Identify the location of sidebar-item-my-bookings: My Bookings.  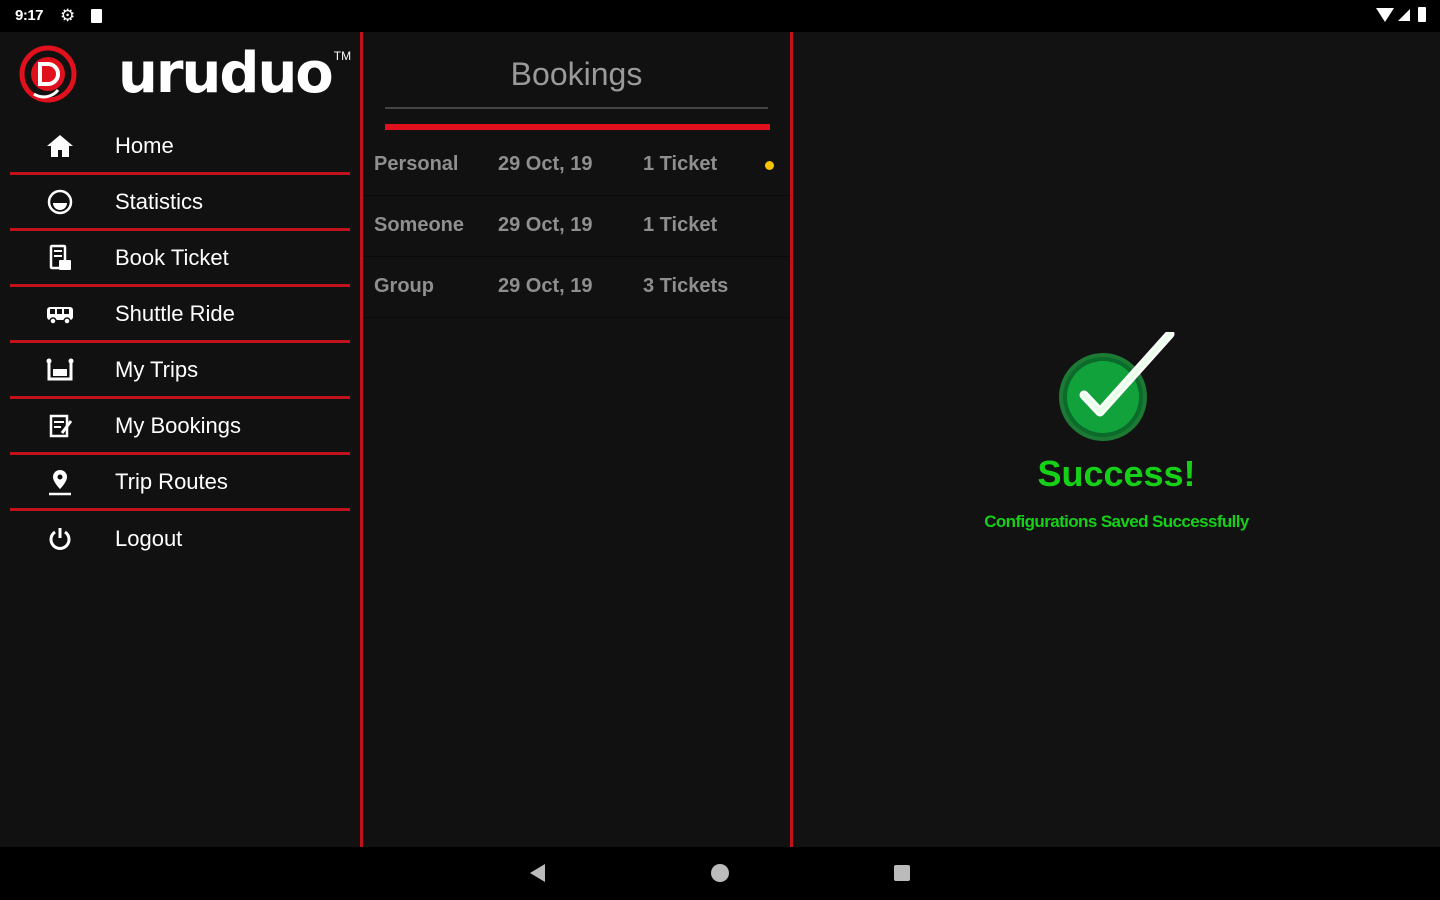
(180, 427).